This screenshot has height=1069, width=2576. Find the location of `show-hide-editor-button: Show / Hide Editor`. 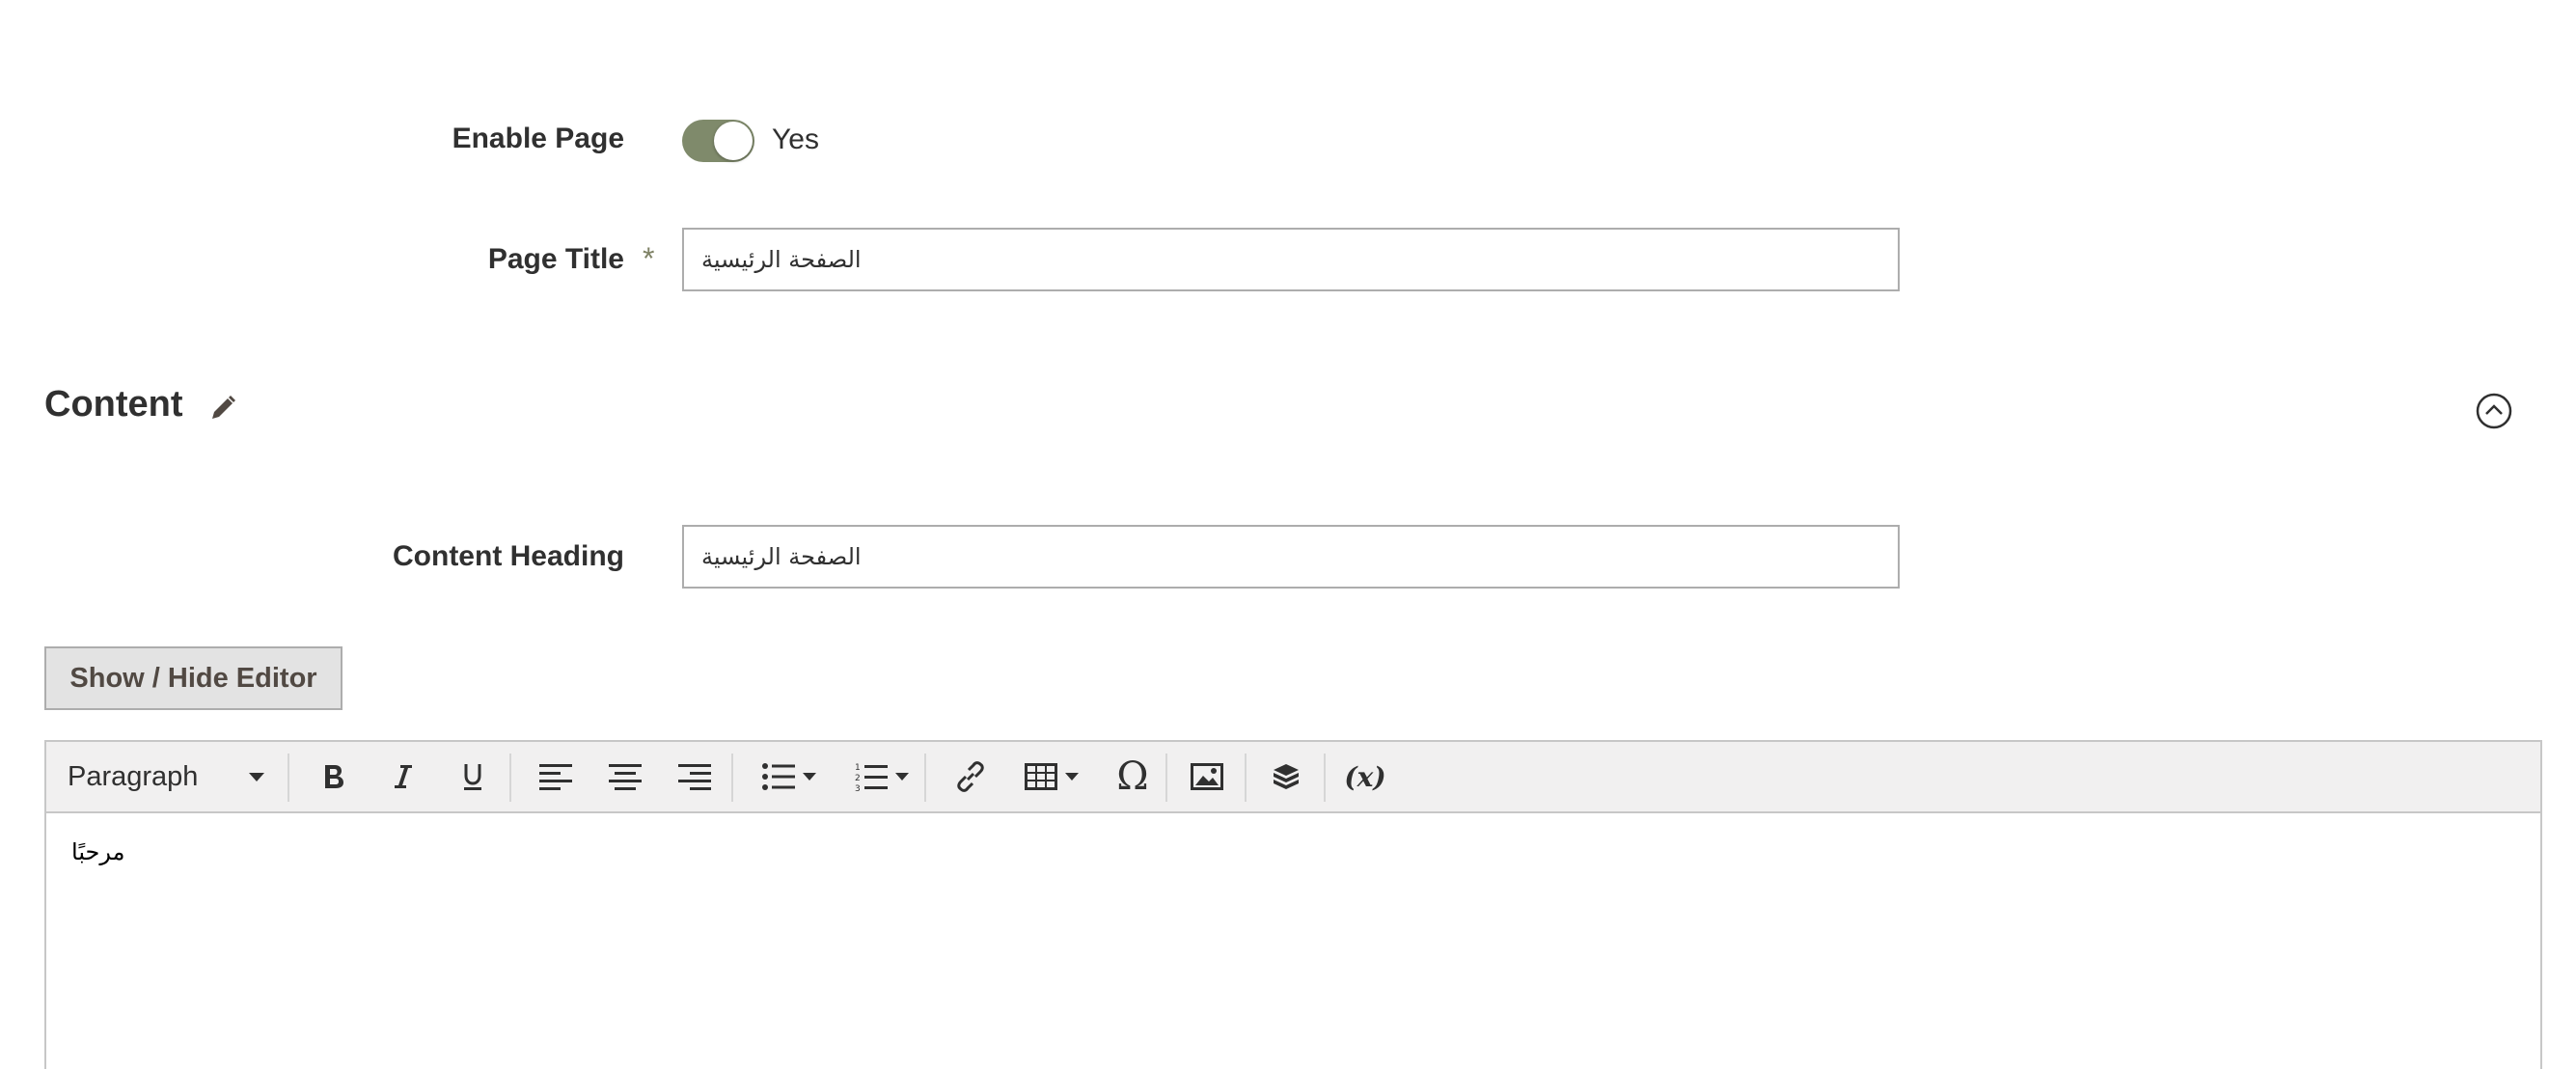

show-hide-editor-button: Show / Hide Editor is located at coordinates (193, 678).